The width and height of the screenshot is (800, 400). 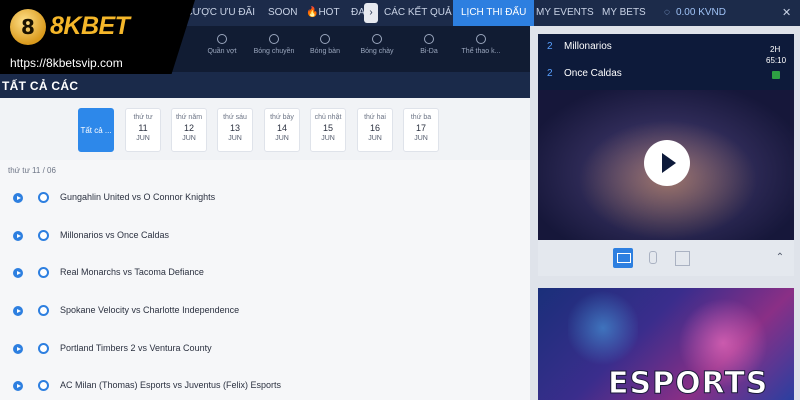 I want to click on live-video-player, so click(x=666, y=165).